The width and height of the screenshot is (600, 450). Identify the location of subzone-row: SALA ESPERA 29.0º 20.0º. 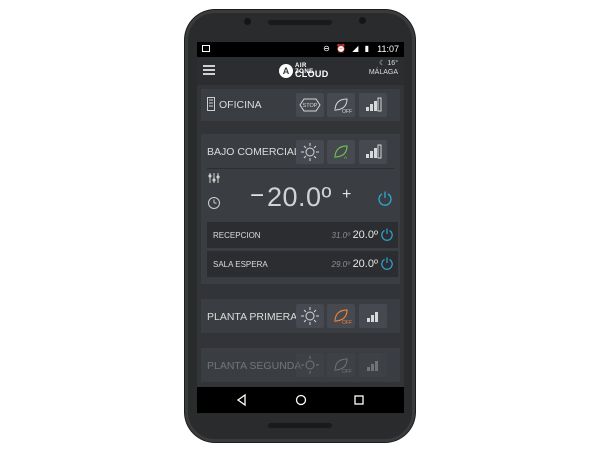
(302, 264).